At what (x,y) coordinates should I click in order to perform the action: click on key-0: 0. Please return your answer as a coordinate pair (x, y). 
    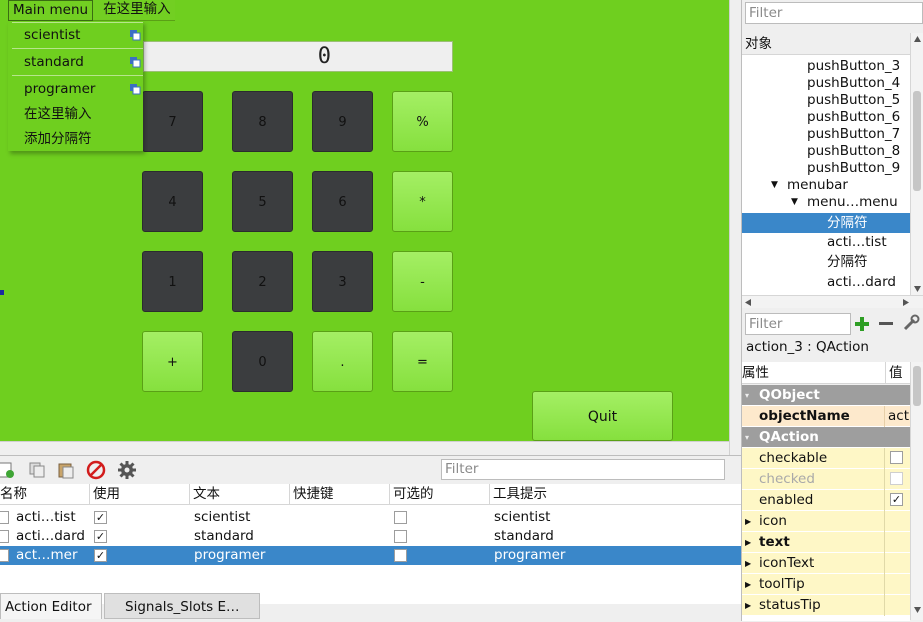
    Looking at the image, I should click on (262, 361).